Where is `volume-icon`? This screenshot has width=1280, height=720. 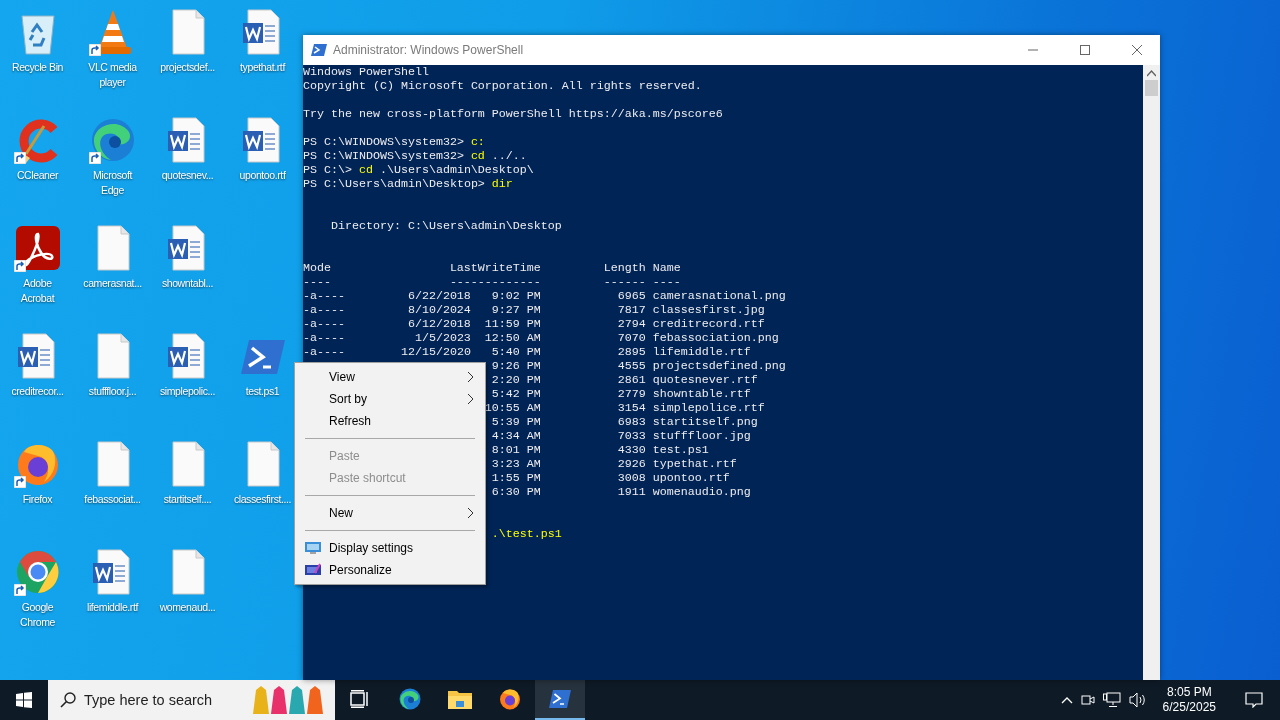 volume-icon is located at coordinates (1137, 700).